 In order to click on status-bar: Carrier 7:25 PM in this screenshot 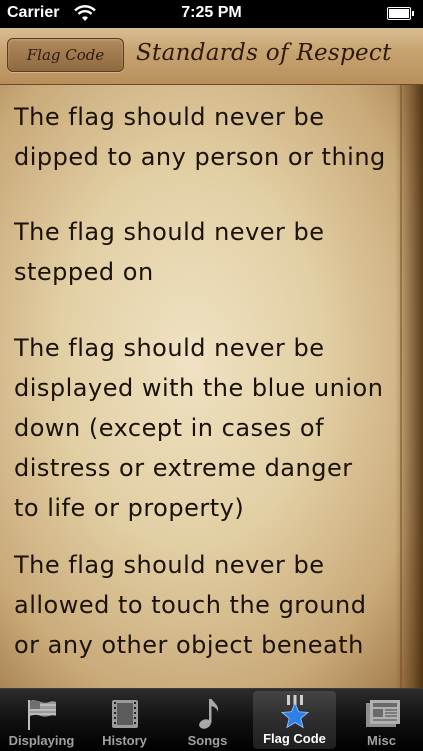, I will do `click(211, 14)`.